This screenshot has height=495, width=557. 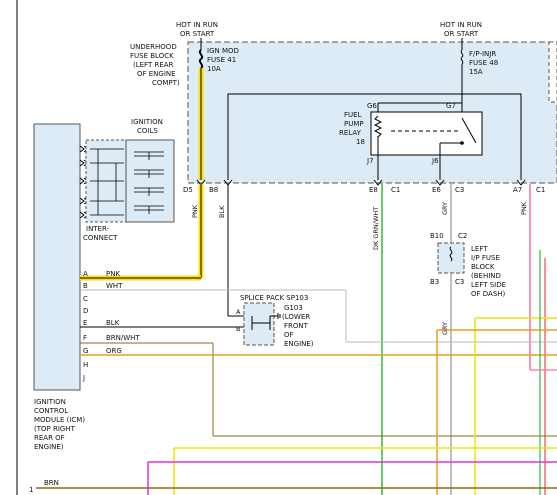 What do you see at coordinates (524, 208) in the screenshot?
I see `label-pnk-2: PNK` at bounding box center [524, 208].